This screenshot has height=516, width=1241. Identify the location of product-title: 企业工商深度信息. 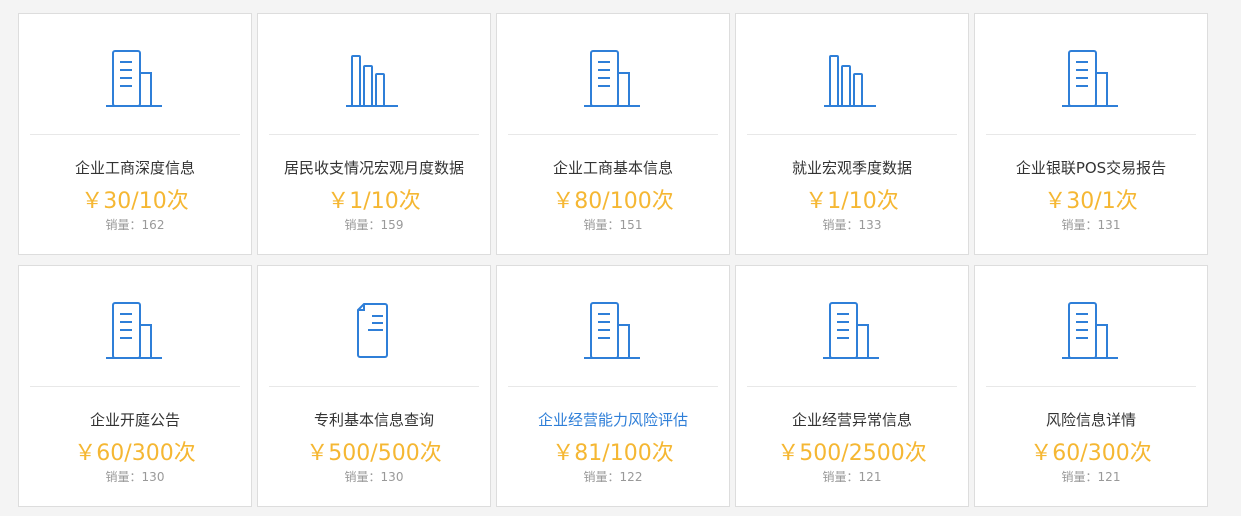
(135, 167).